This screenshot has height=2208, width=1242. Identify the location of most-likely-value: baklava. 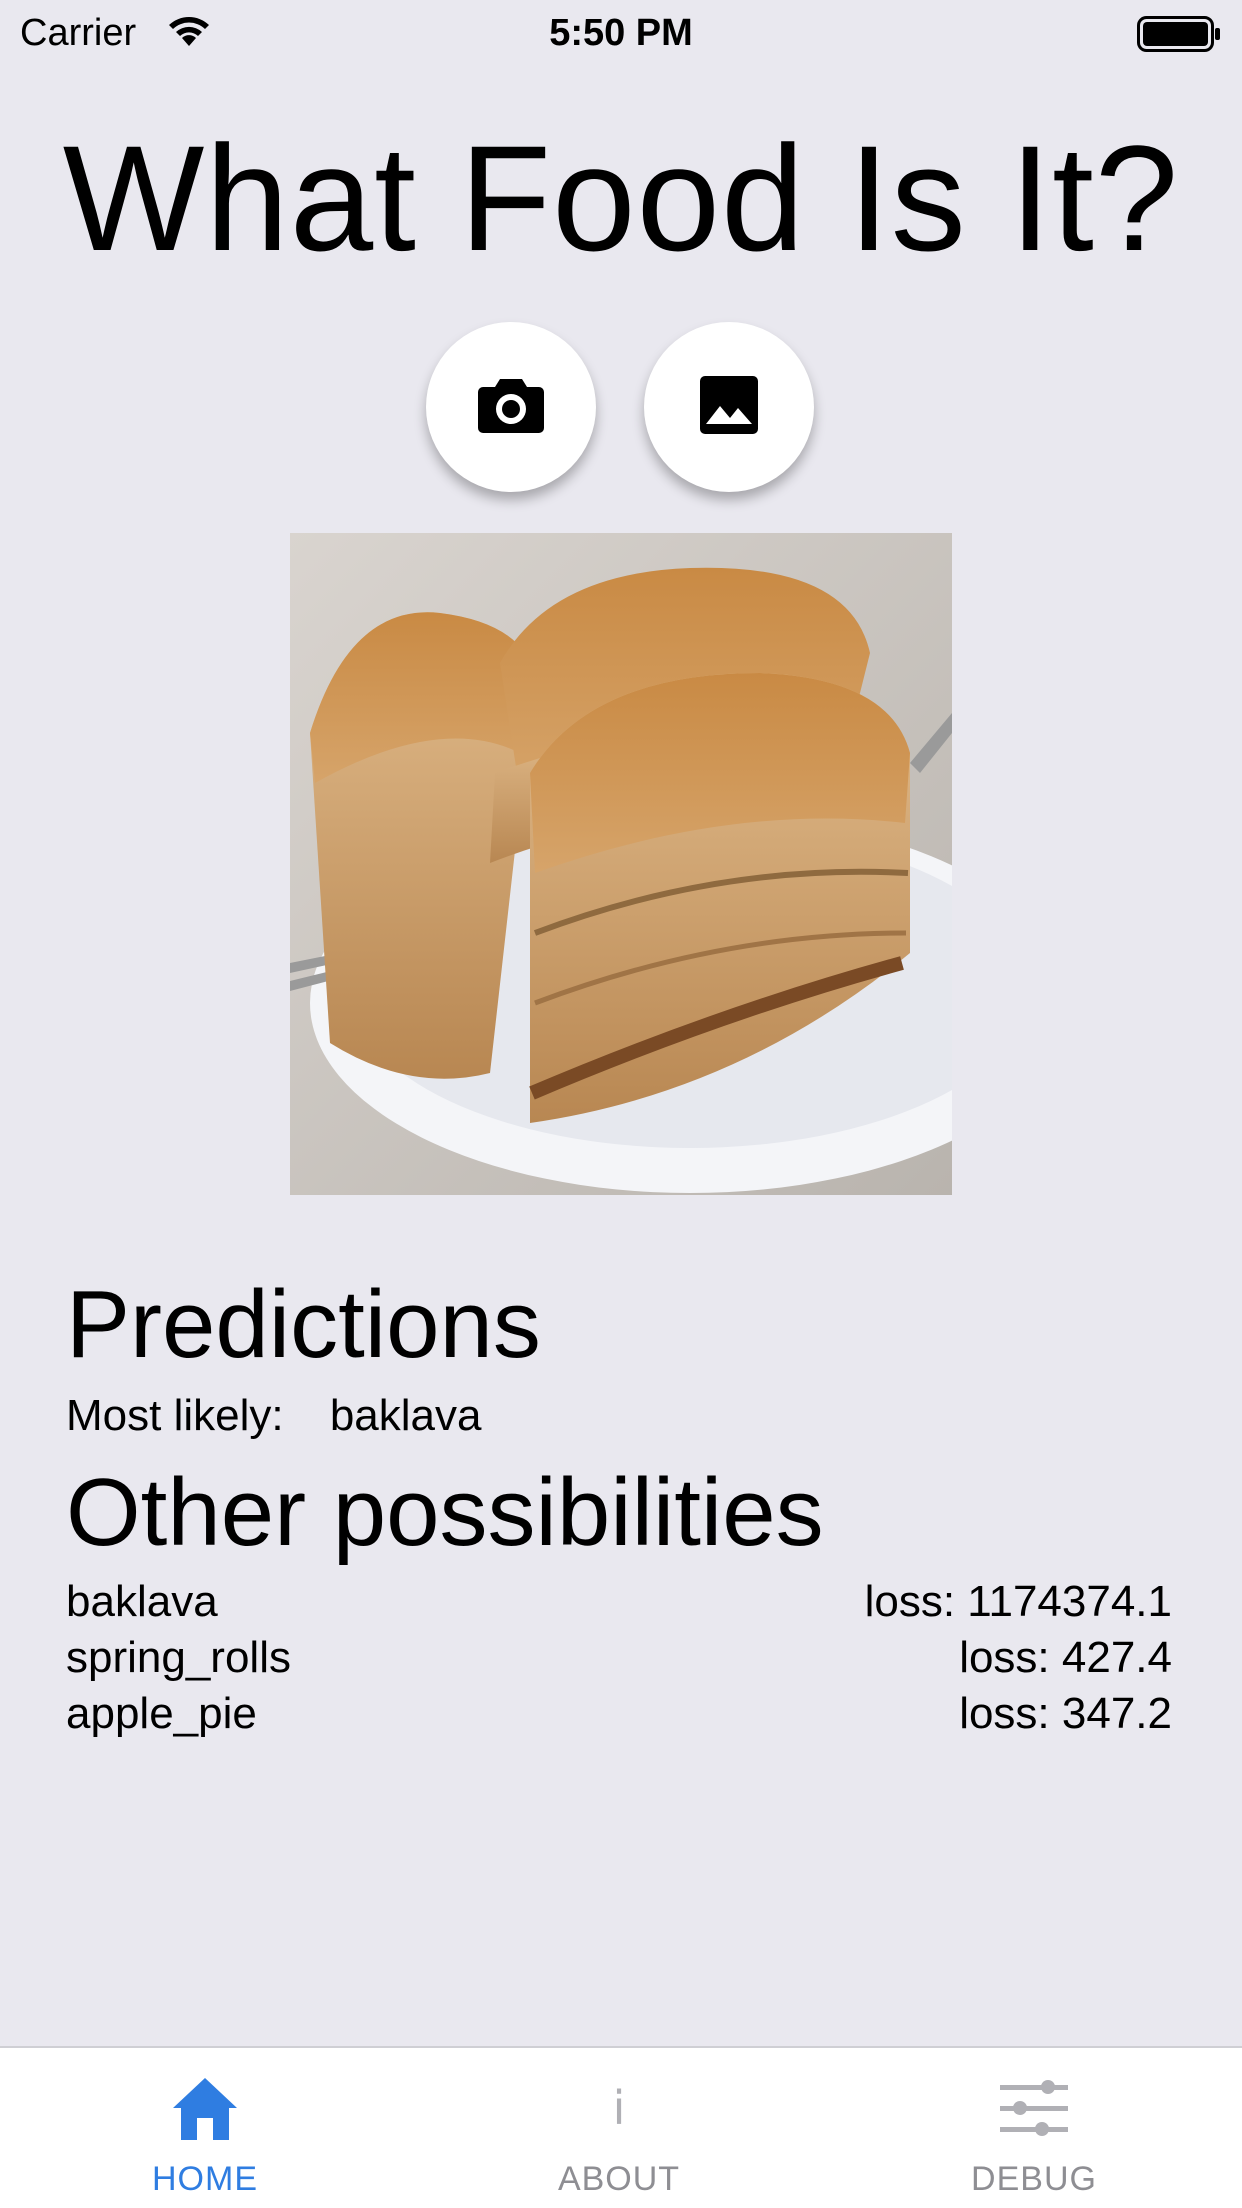
(405, 1415).